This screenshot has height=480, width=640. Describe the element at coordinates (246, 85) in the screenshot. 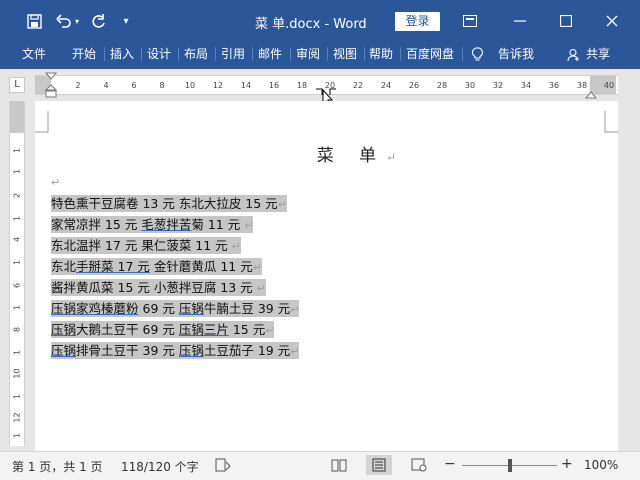

I see `ruler-tick: 14` at that location.